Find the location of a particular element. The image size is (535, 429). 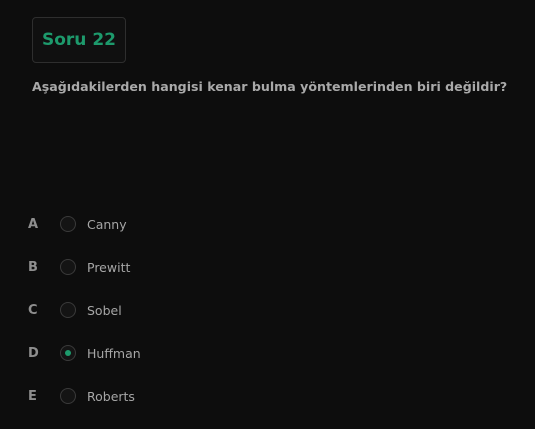

option-label: Roberts is located at coordinates (111, 396).